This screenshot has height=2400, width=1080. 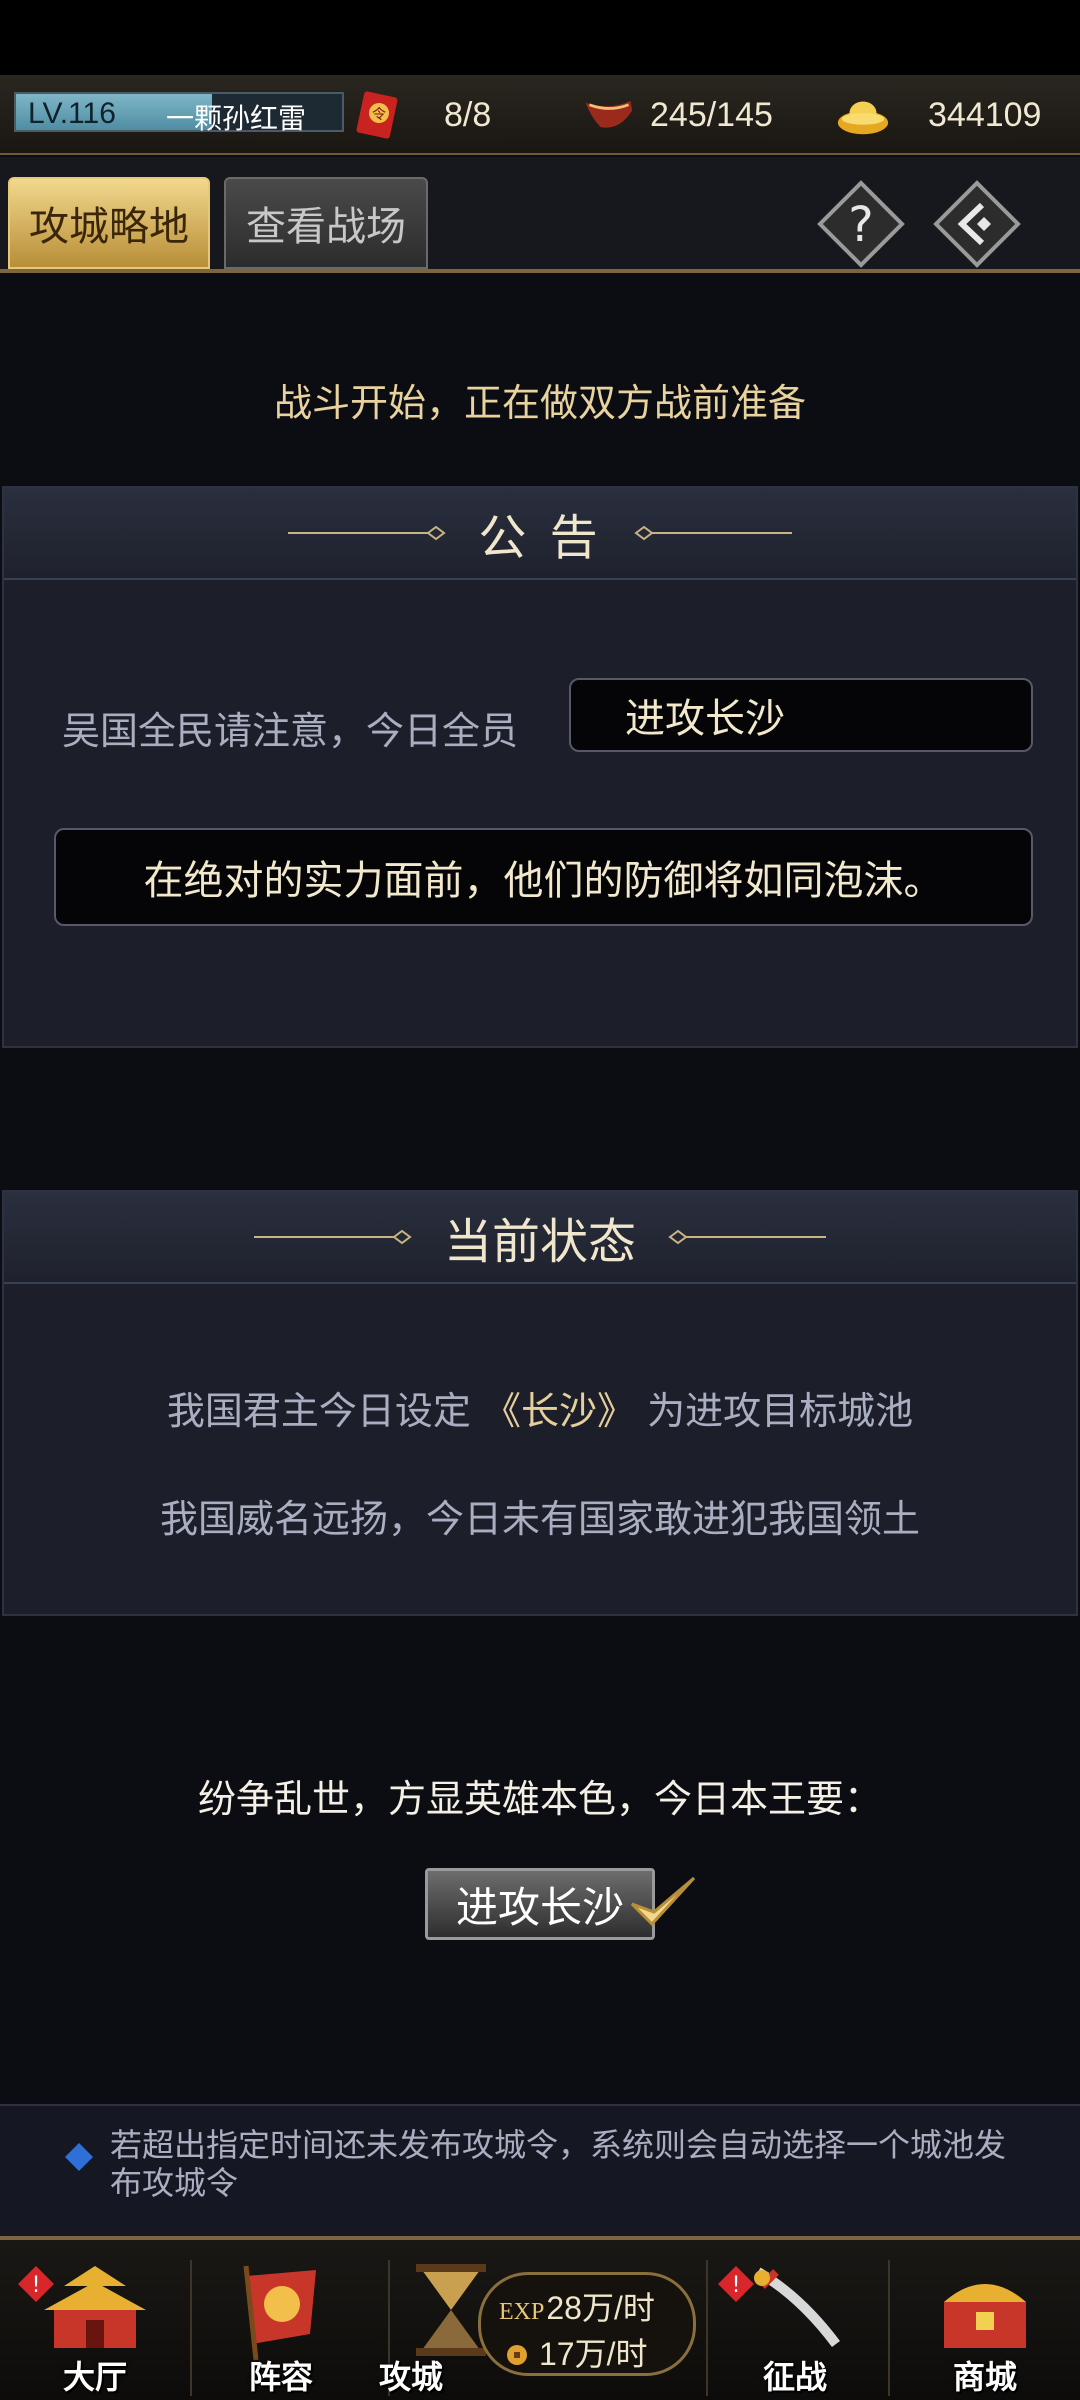 I want to click on current-status-header: 当前状态, so click(x=540, y=1238).